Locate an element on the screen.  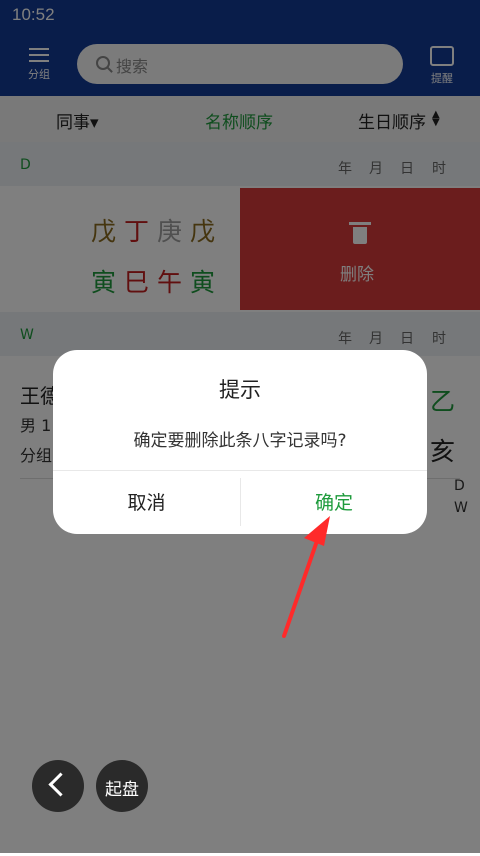
dialog-message: 确定要删除此条八字记录吗? is located at coordinates (240, 441).